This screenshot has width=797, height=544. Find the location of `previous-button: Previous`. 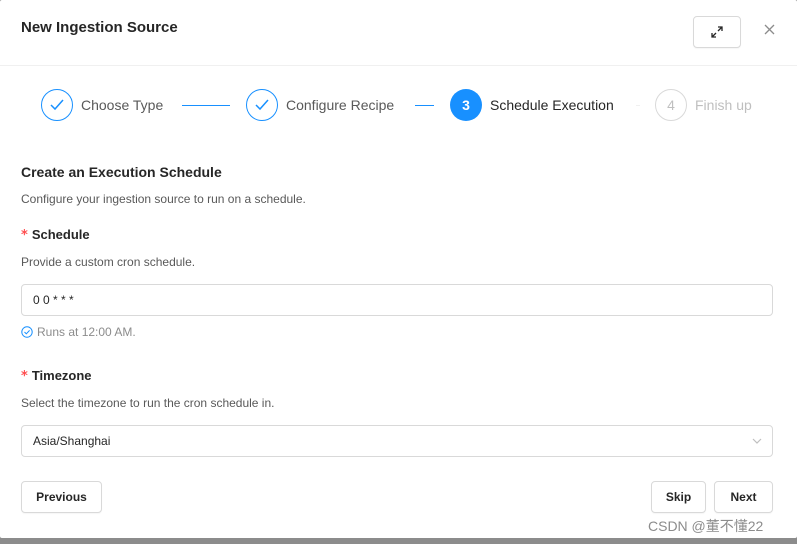

previous-button: Previous is located at coordinates (61, 497).